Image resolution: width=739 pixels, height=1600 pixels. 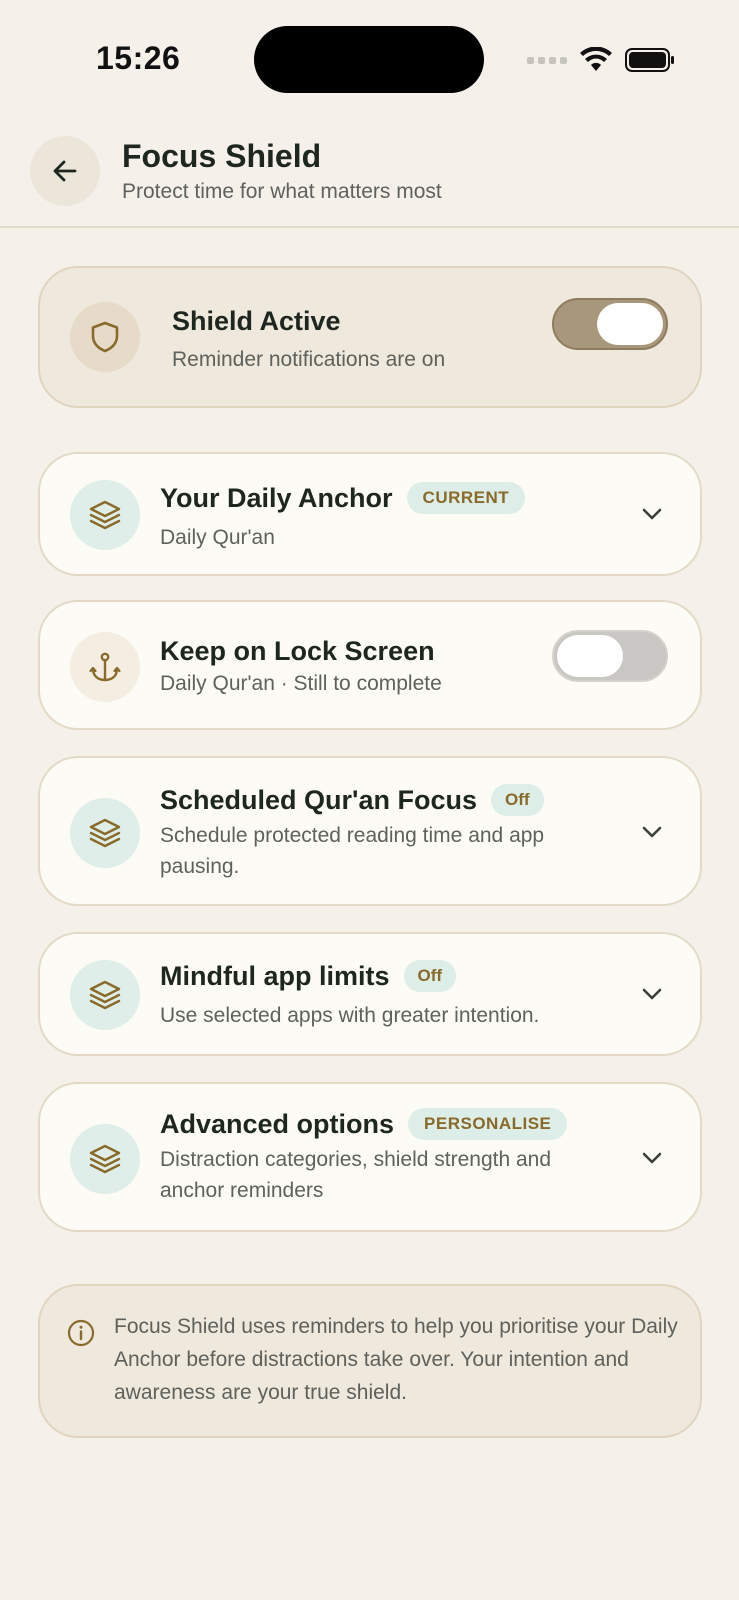 I want to click on status-time: 15:26, so click(x=138, y=58).